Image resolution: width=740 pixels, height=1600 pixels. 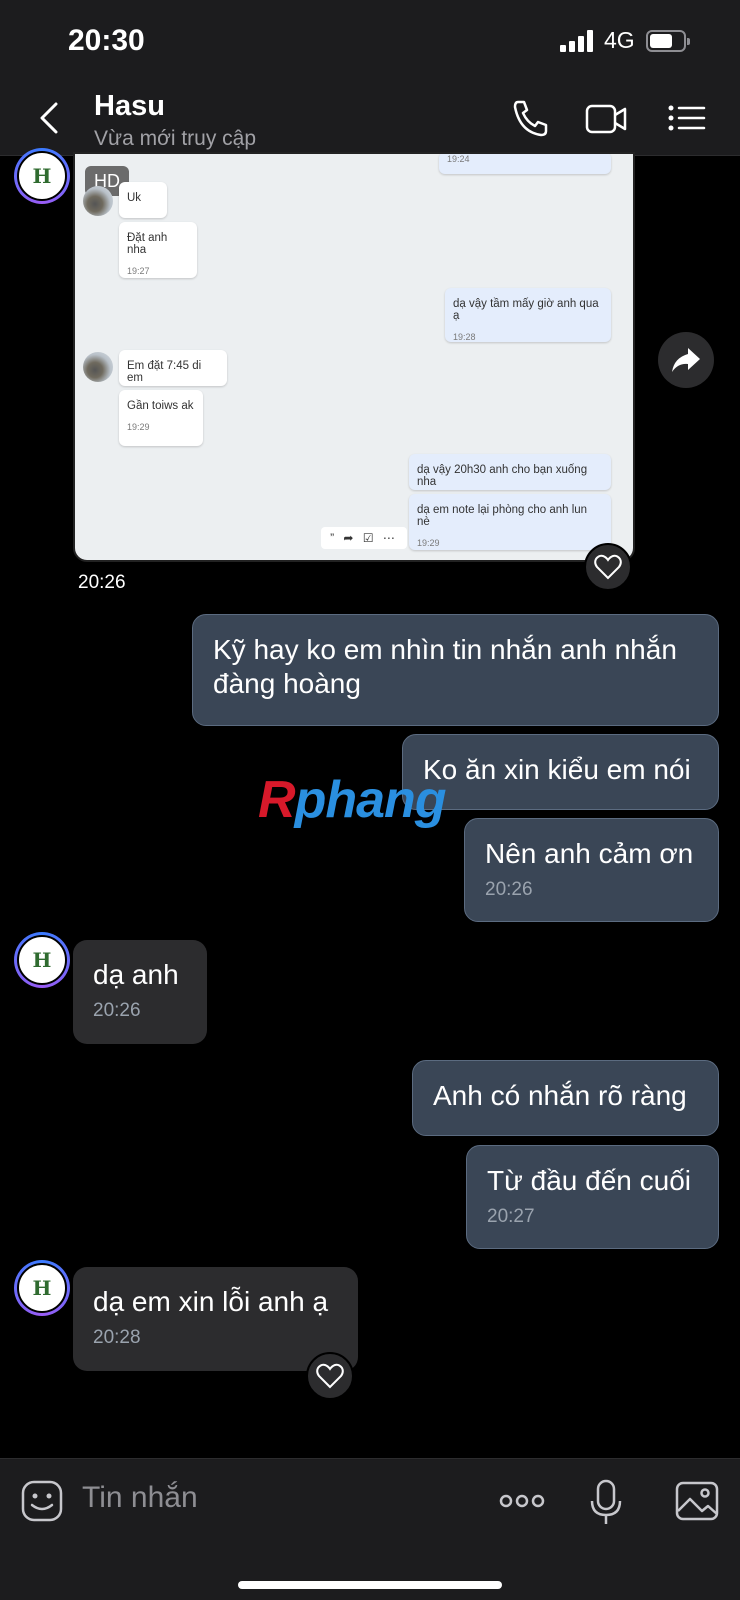 I want to click on video-call-button, so click(x=606, y=118).